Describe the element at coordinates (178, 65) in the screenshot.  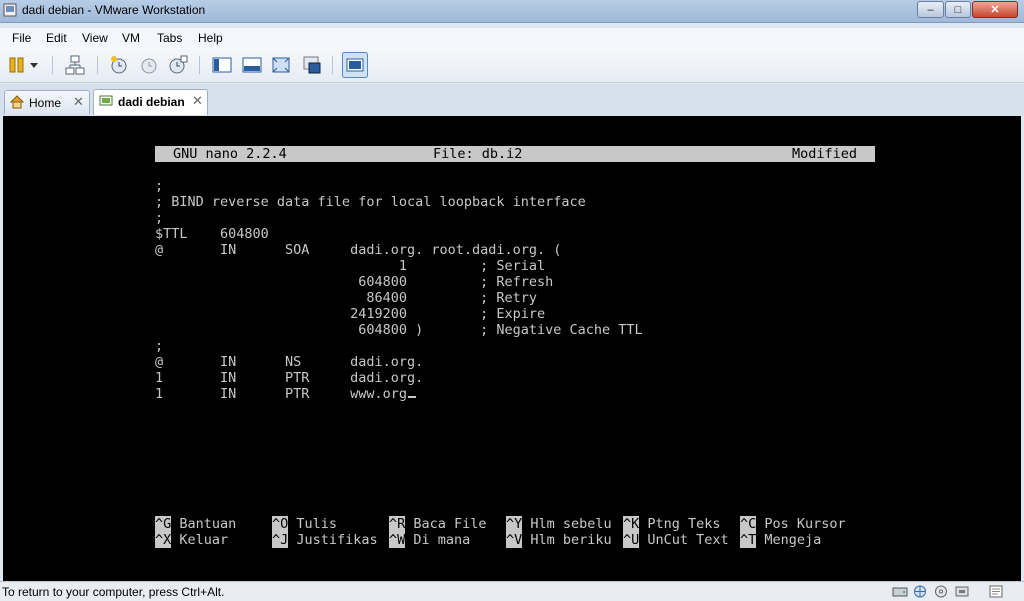
I see `snapshot-manager-icon` at that location.